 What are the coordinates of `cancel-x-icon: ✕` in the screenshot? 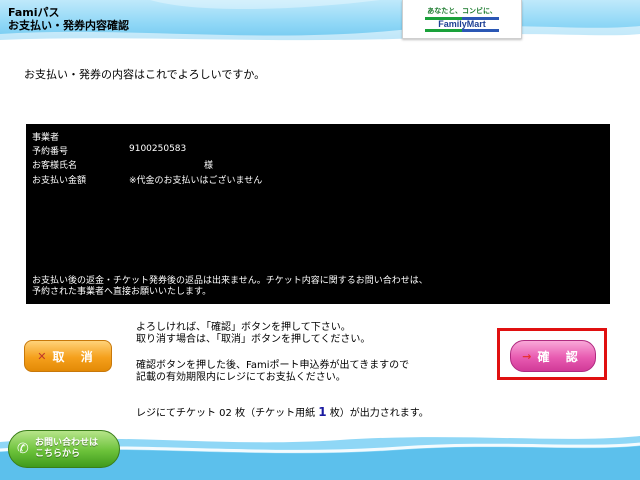 It's located at (42, 356).